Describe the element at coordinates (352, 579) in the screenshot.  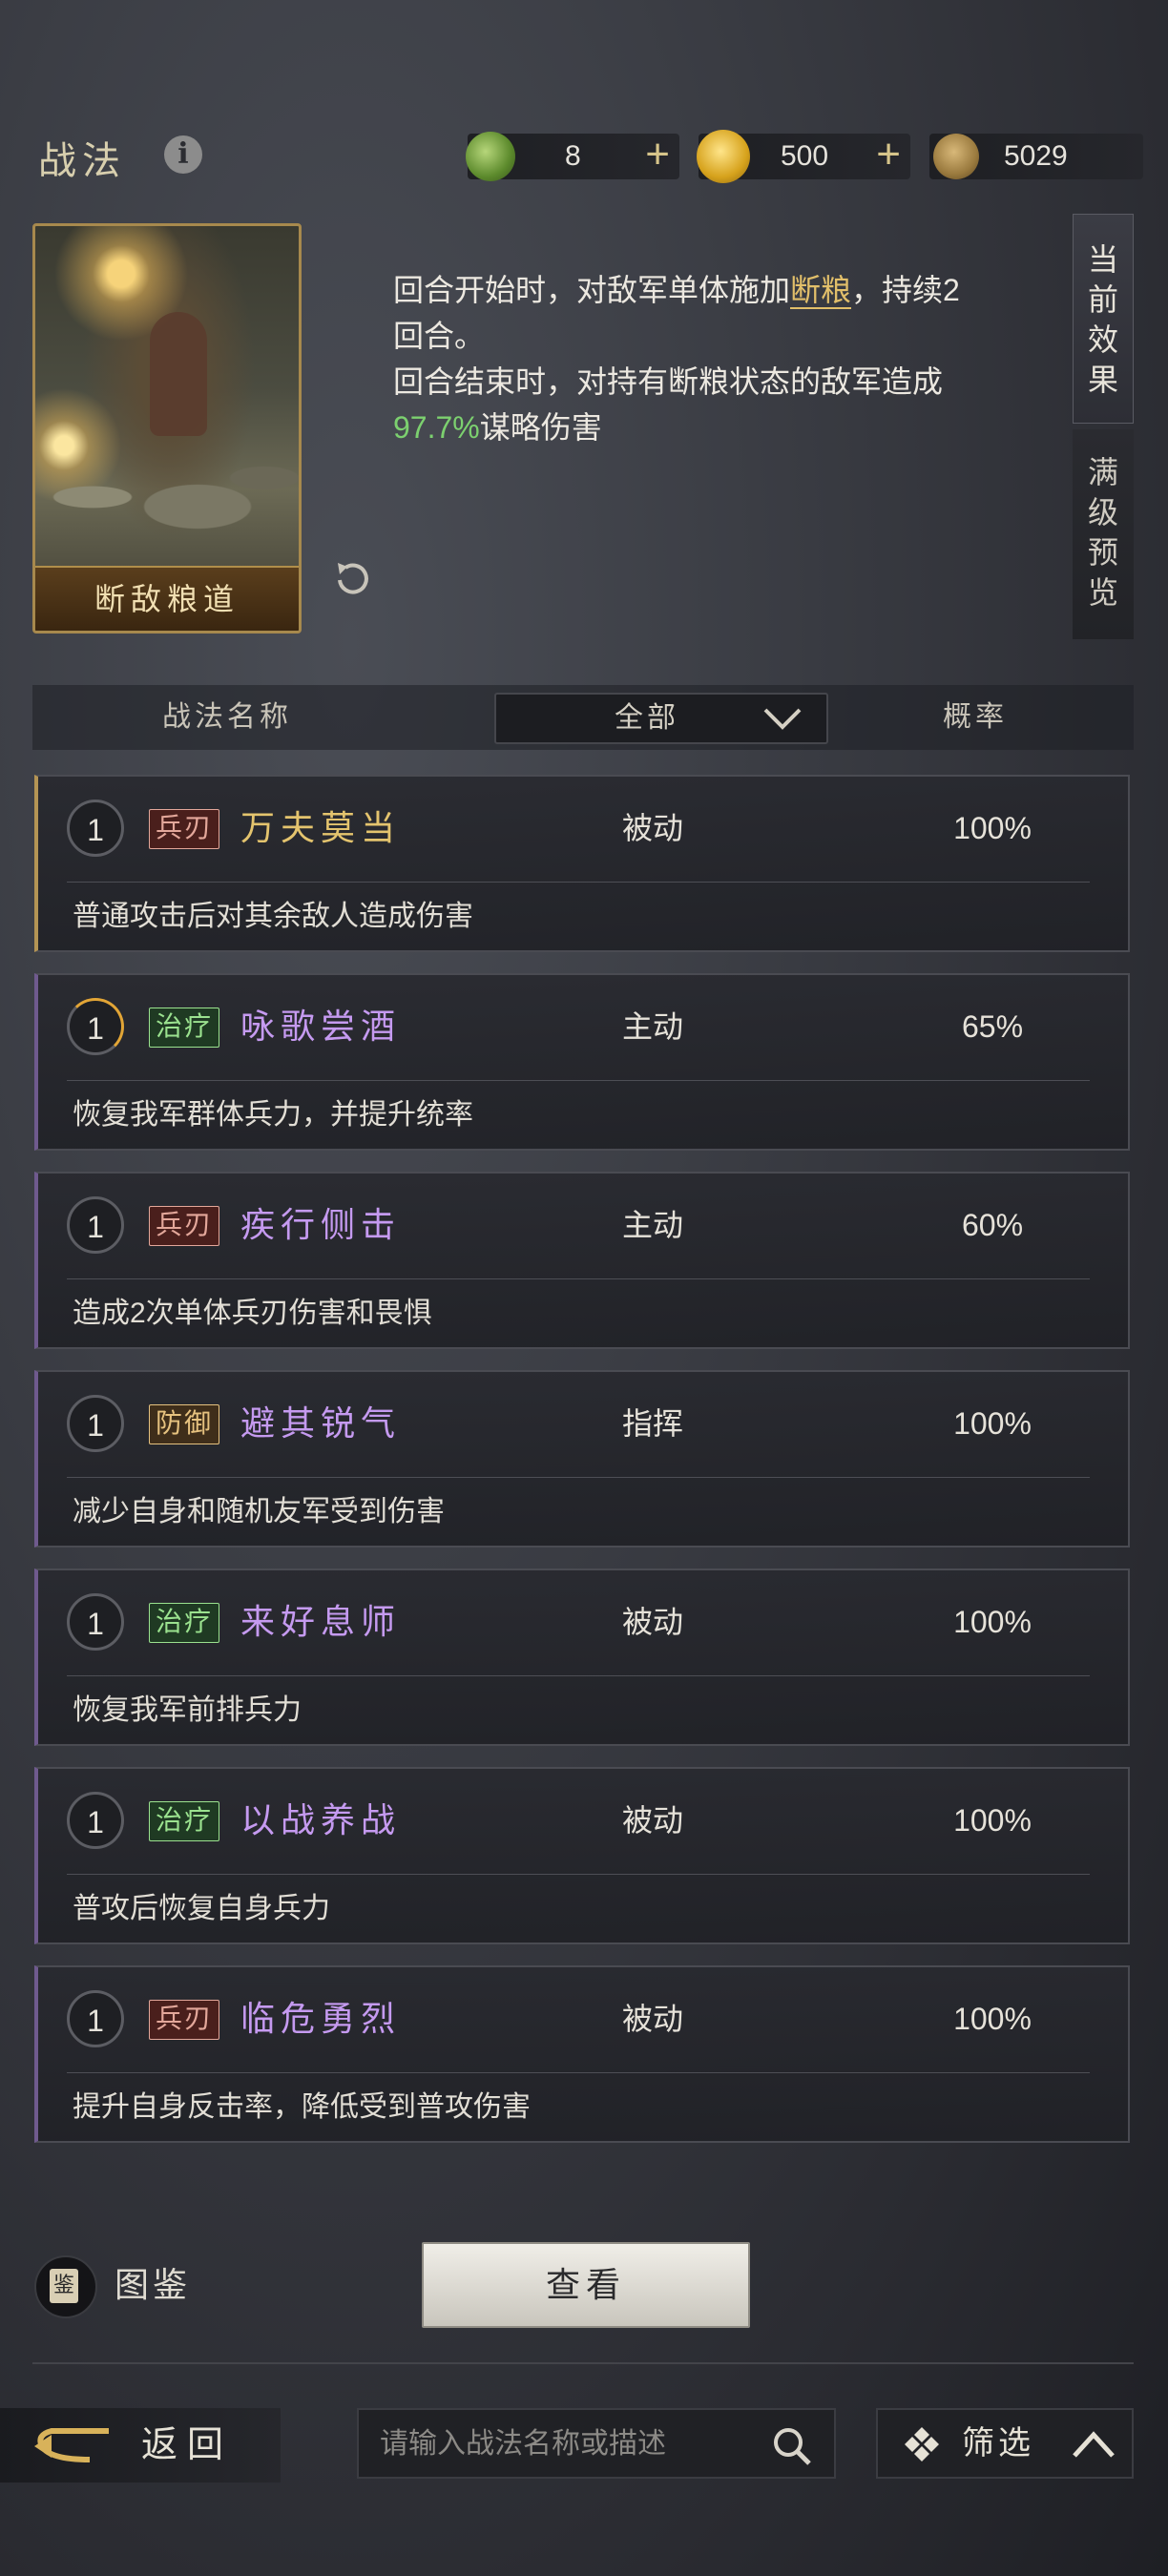
I see `refresh-icon` at that location.